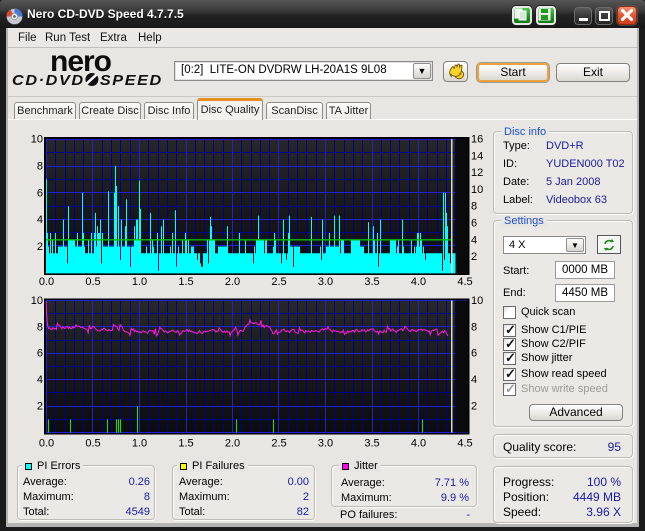 This screenshot has height=531, width=645. I want to click on svg-text: 16, so click(477, 140).